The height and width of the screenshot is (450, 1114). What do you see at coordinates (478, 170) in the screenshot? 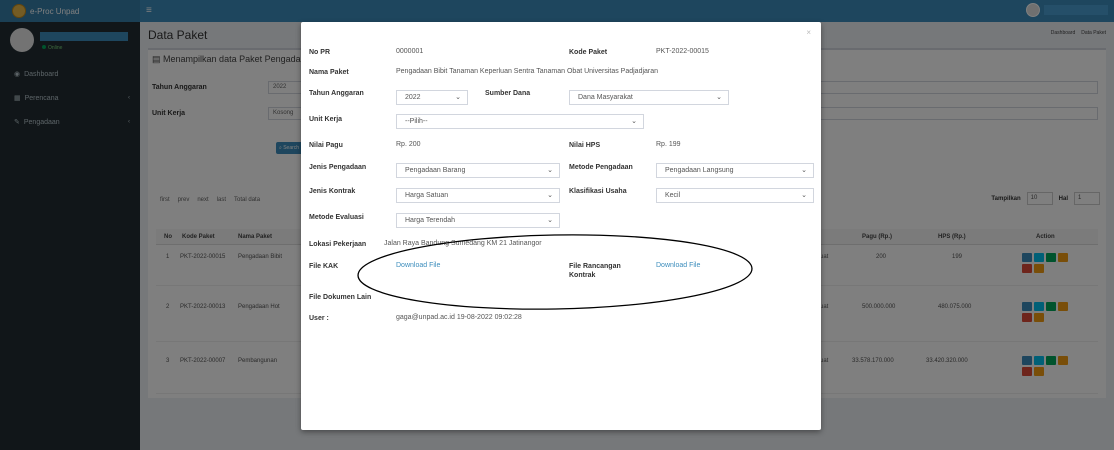
I see `jenis-pengadaan-select: Pengadaan Barang ⌄` at bounding box center [478, 170].